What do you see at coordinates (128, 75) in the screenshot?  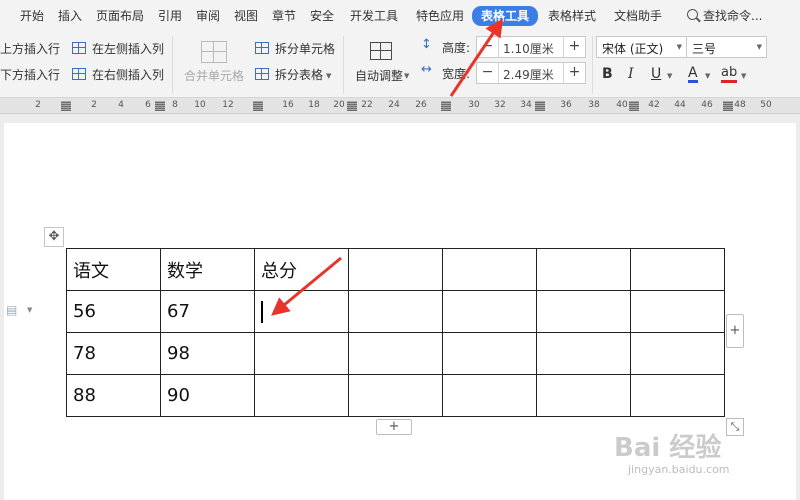 I see `insert-right-button: 在右侧插入列` at bounding box center [128, 75].